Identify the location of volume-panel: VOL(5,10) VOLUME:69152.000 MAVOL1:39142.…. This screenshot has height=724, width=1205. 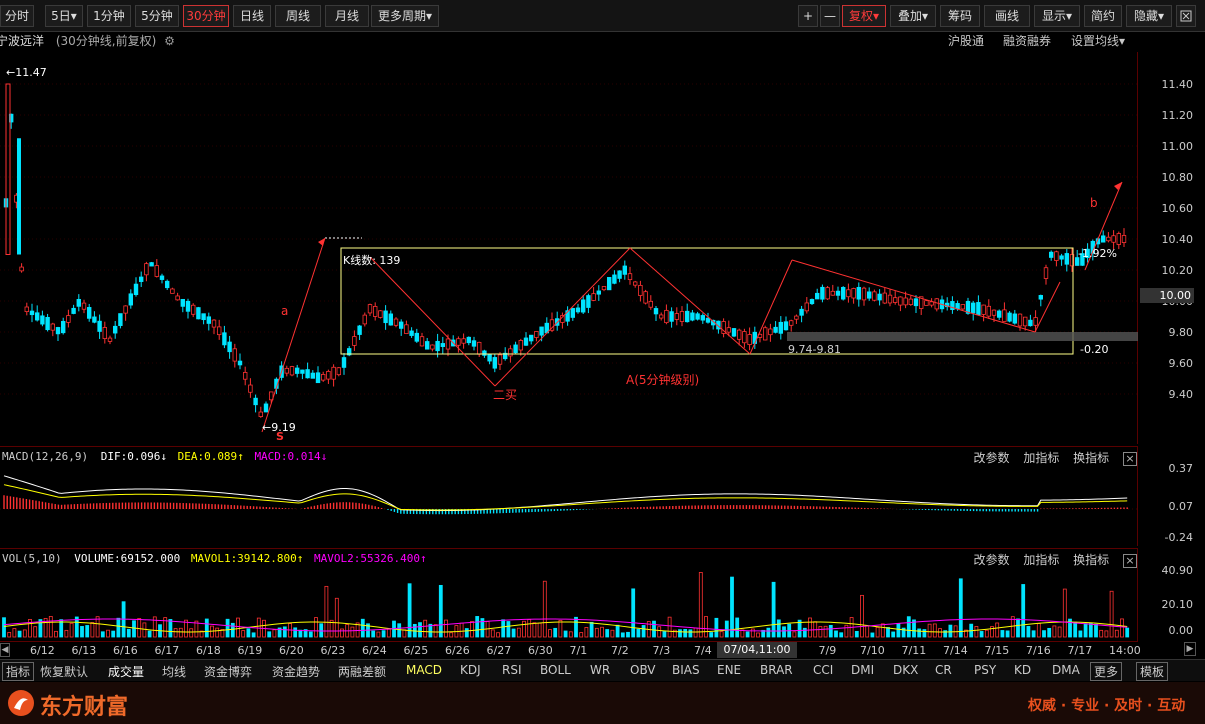
(569, 594).